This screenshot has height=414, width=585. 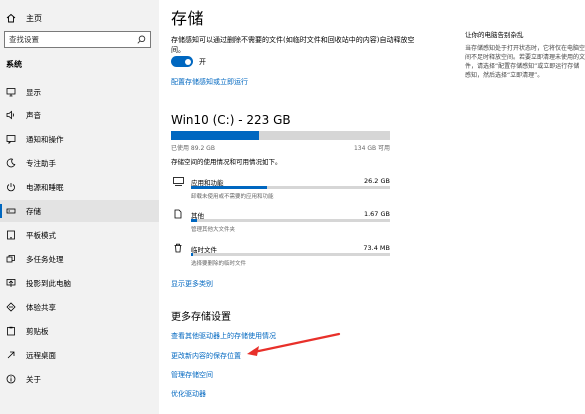 What do you see at coordinates (79, 187) in the screenshot?
I see `sidebar-item-power: 电源和睡眠` at bounding box center [79, 187].